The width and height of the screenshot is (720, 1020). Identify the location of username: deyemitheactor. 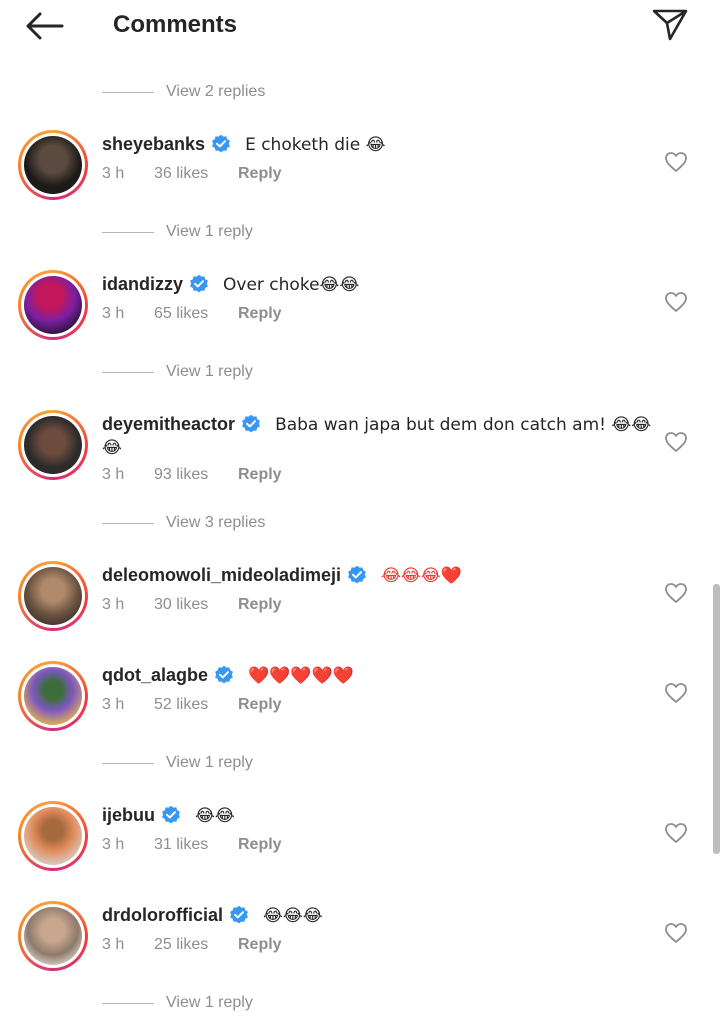
(168, 424).